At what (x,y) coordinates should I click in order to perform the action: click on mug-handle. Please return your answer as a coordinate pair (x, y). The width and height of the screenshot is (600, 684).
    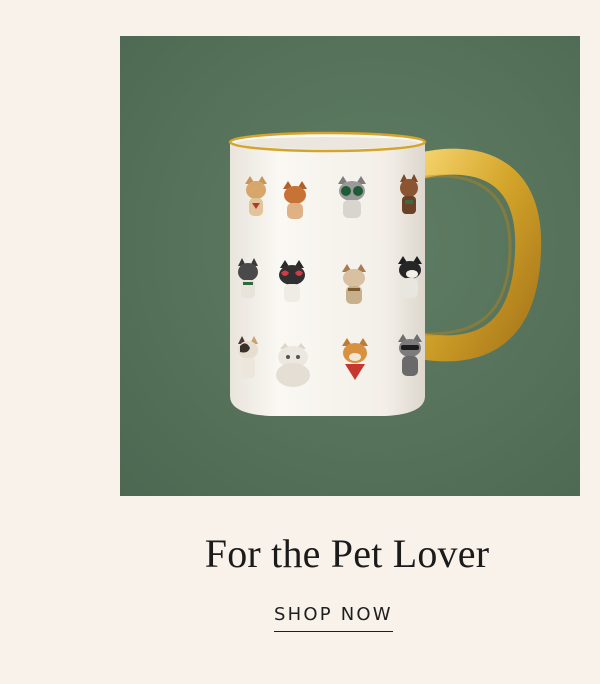
    Looking at the image, I should click on (474, 255).